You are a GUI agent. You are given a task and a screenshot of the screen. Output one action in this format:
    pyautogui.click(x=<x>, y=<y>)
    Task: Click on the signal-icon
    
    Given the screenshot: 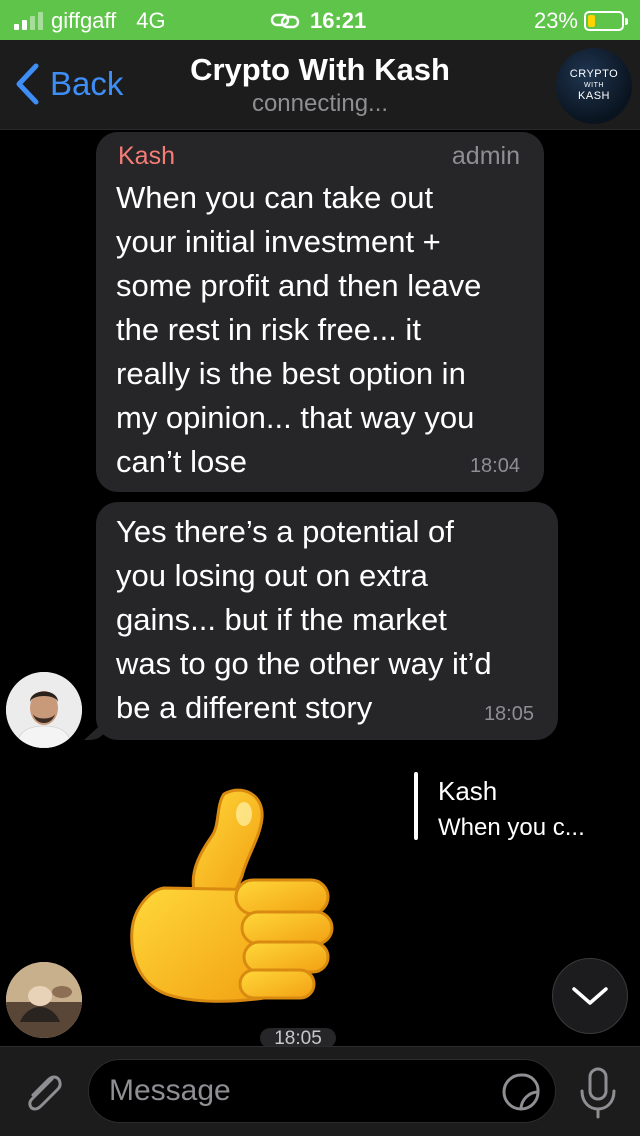 What is the action you would take?
    pyautogui.click(x=28, y=21)
    